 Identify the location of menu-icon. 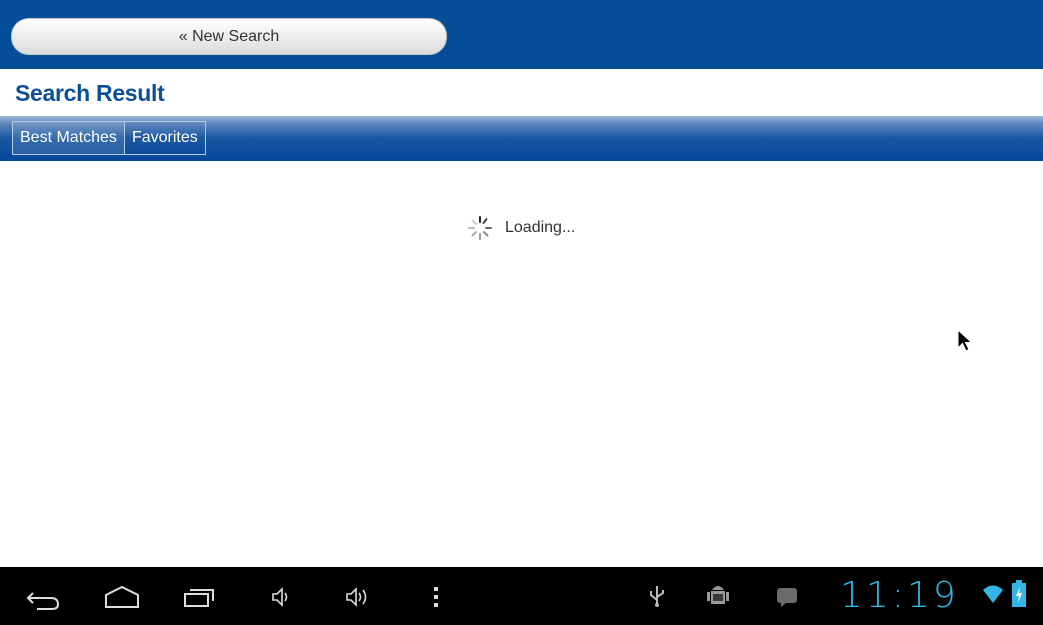
(436, 597).